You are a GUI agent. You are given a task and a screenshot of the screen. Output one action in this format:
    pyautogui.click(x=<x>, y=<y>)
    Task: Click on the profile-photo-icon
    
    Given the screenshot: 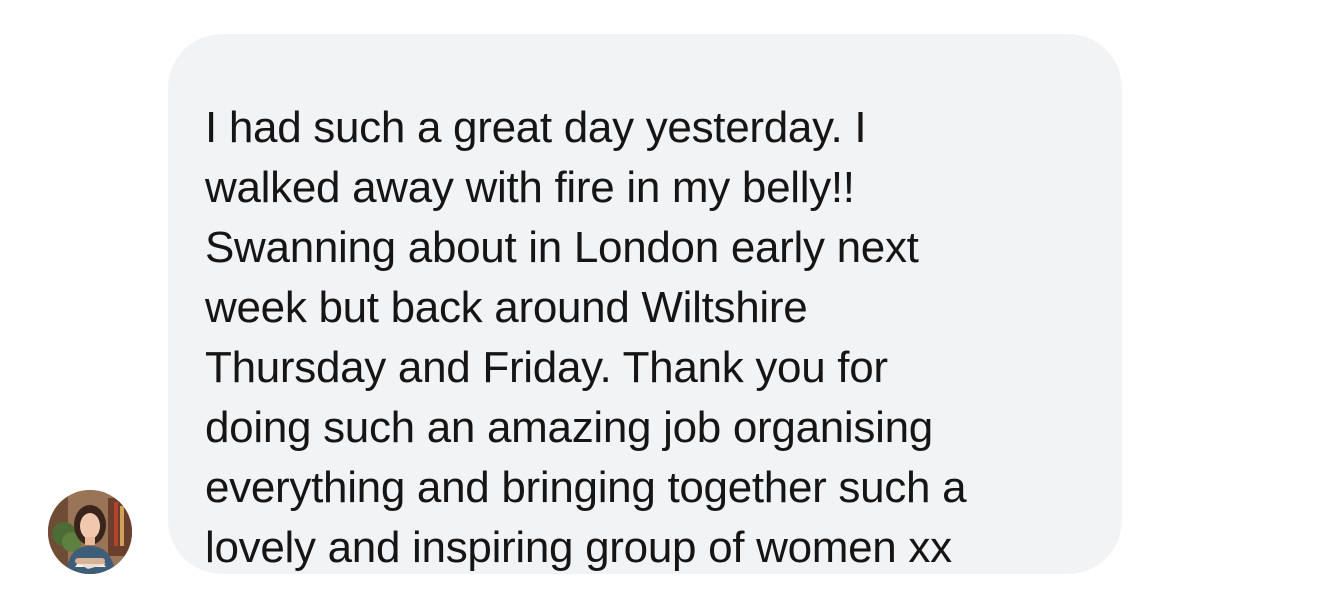 What is the action you would take?
    pyautogui.click(x=90, y=532)
    